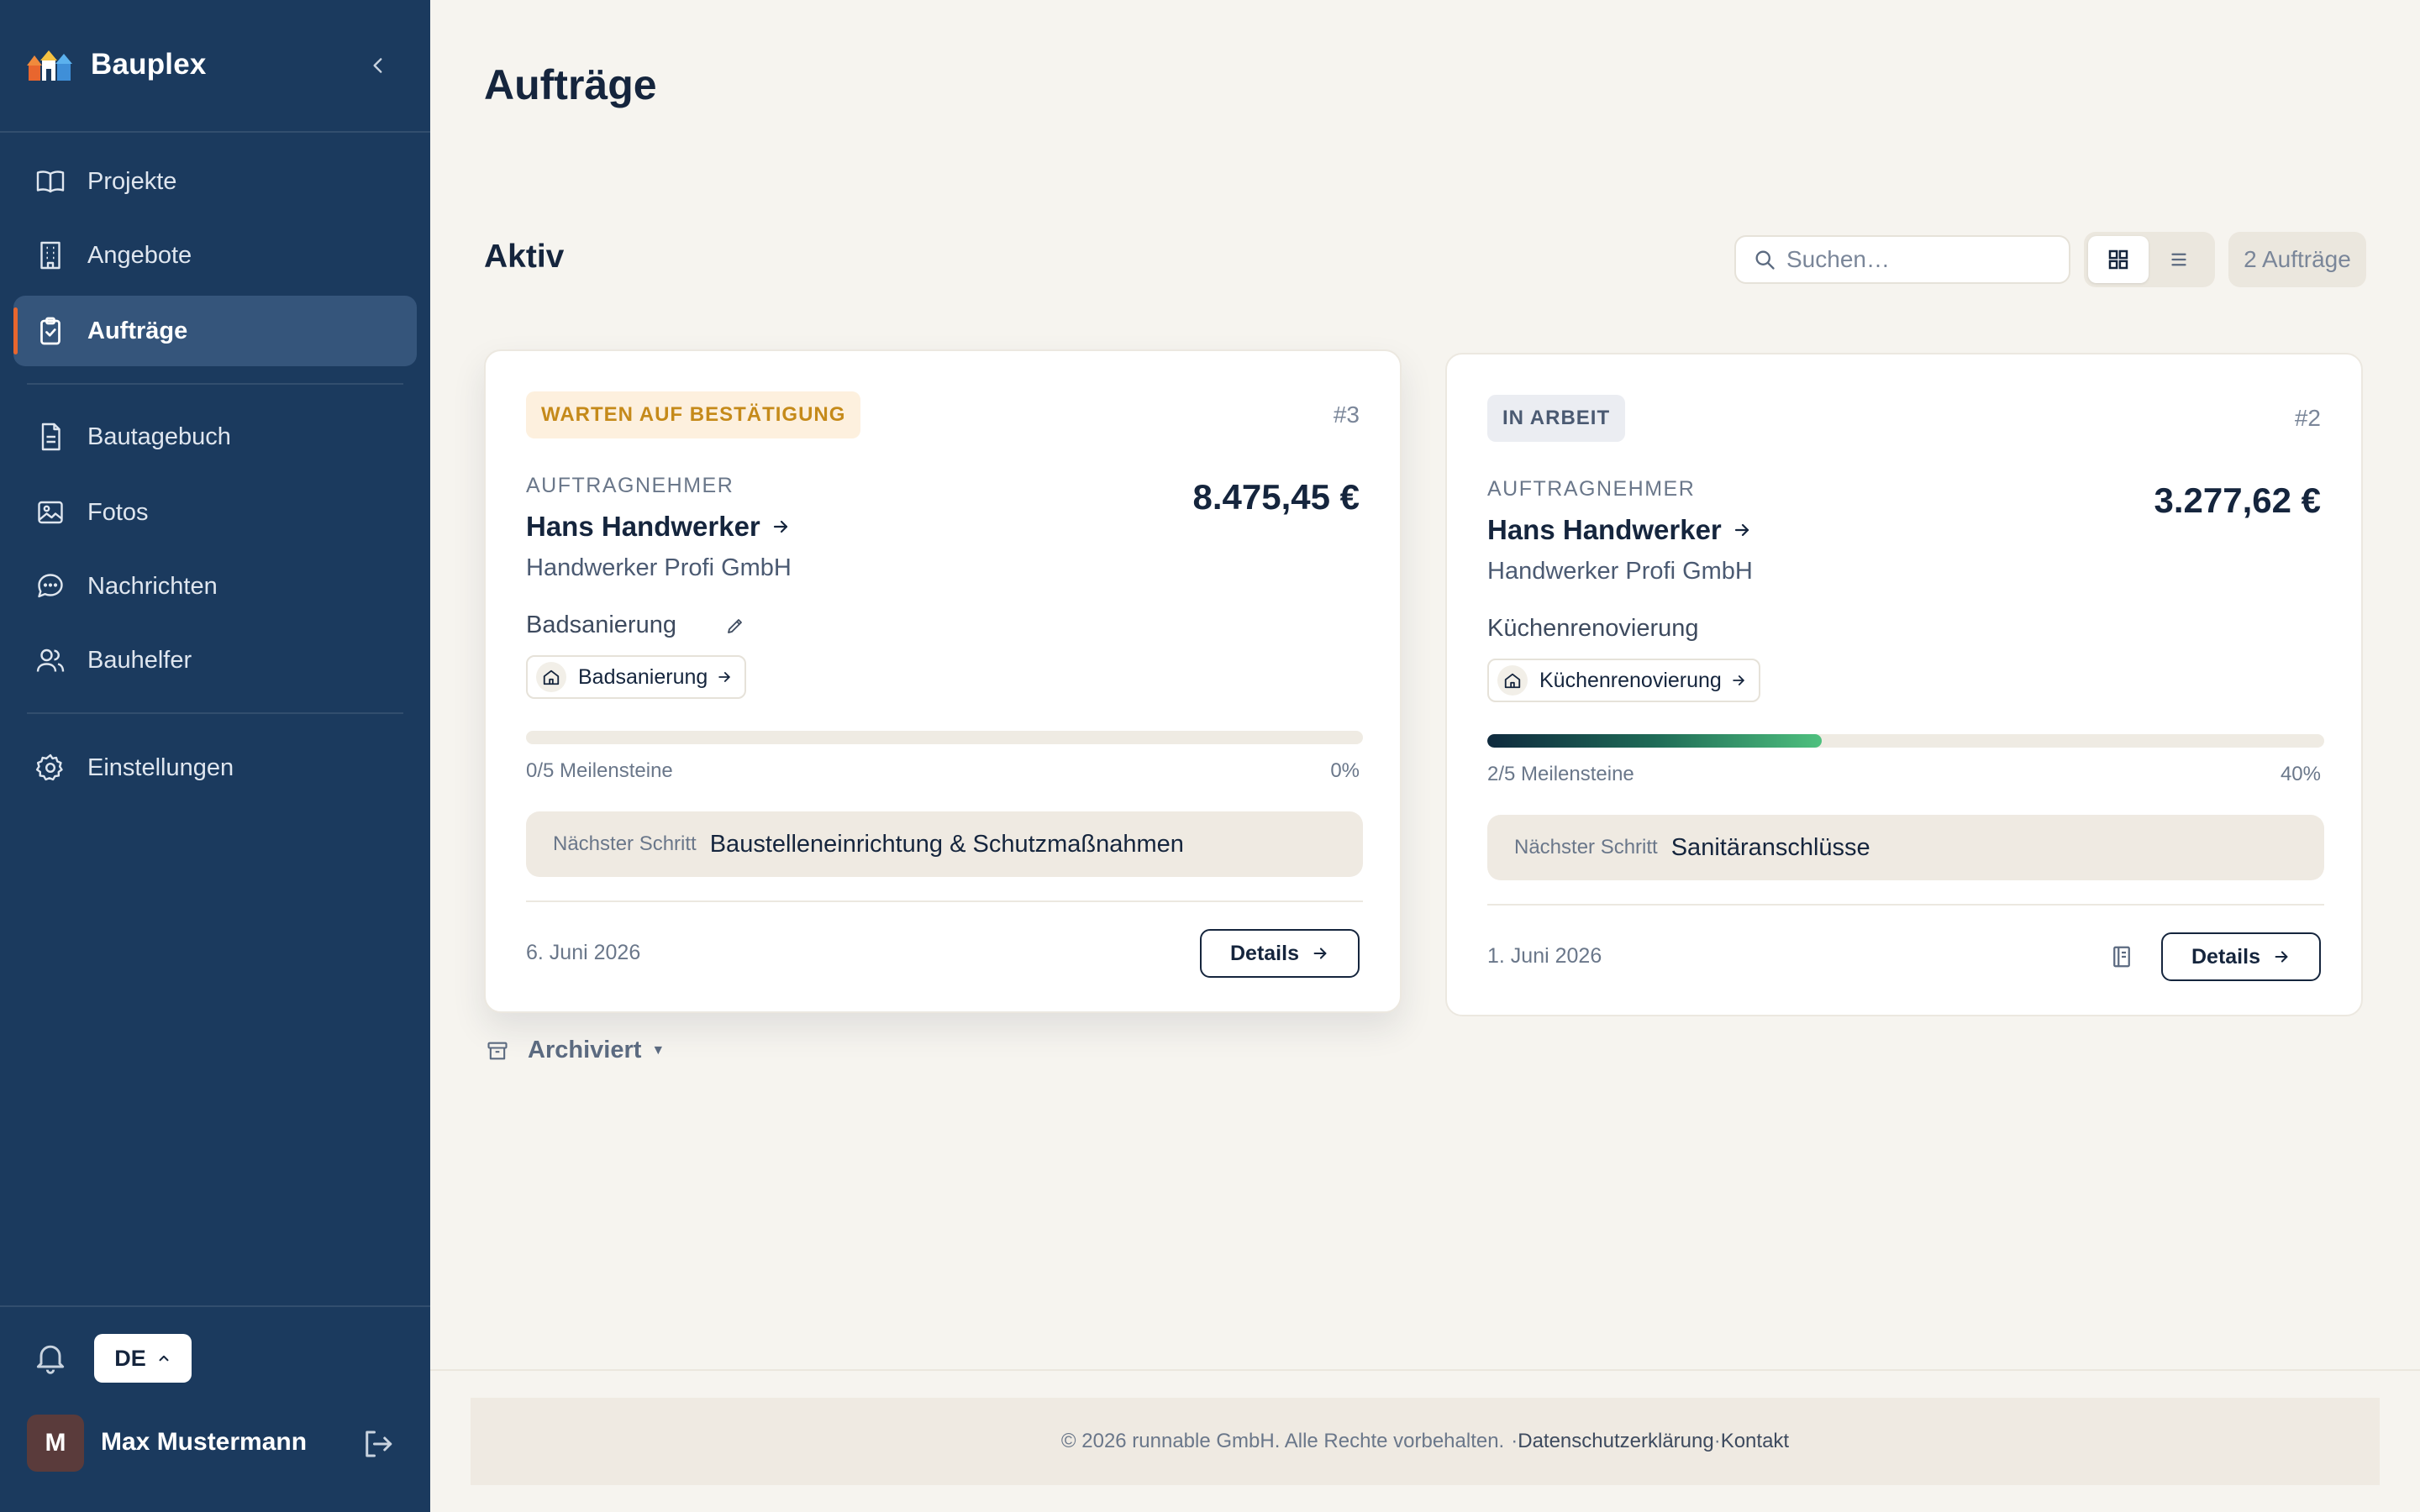  What do you see at coordinates (570, 84) in the screenshot?
I see `page-title: Aufträge` at bounding box center [570, 84].